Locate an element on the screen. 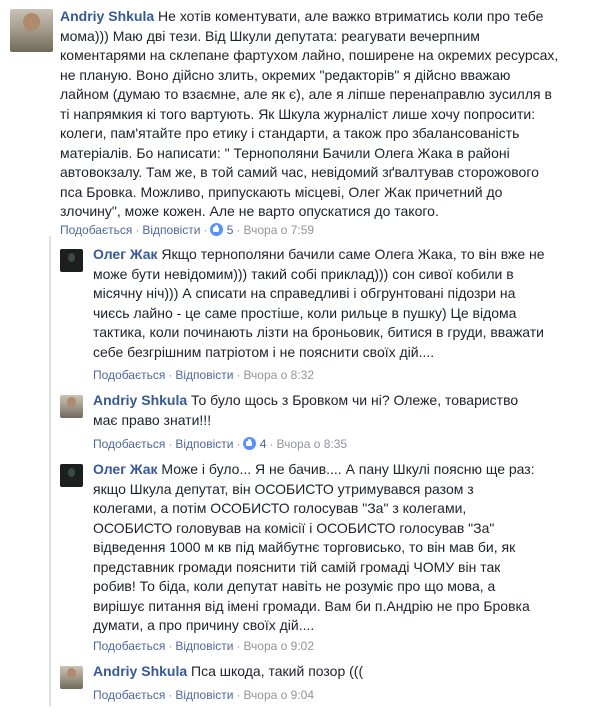  likes-count: 4 is located at coordinates (254, 444).